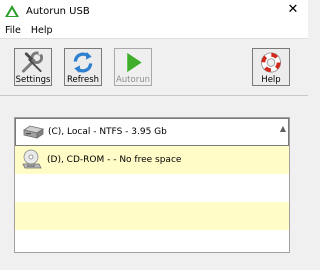  I want to click on lifebuoy-icon, so click(271, 62).